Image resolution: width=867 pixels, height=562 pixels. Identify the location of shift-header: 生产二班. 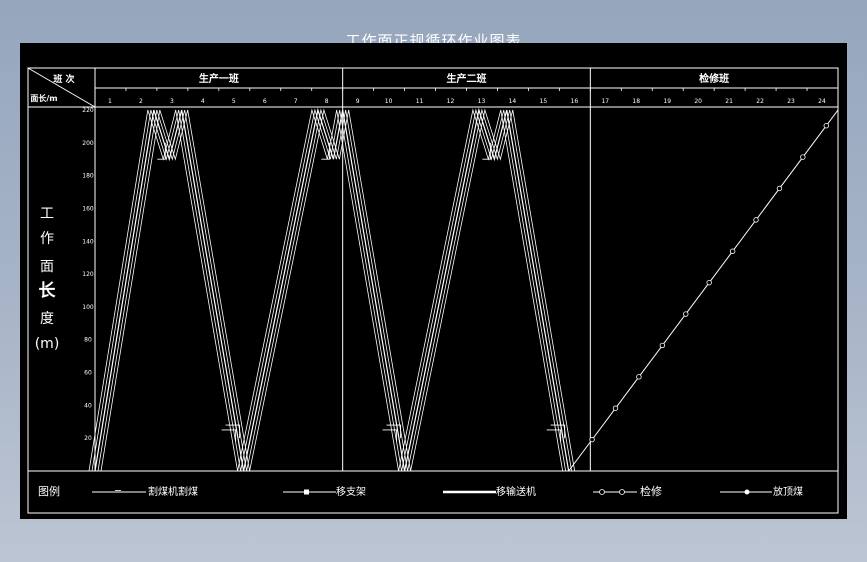
(467, 78).